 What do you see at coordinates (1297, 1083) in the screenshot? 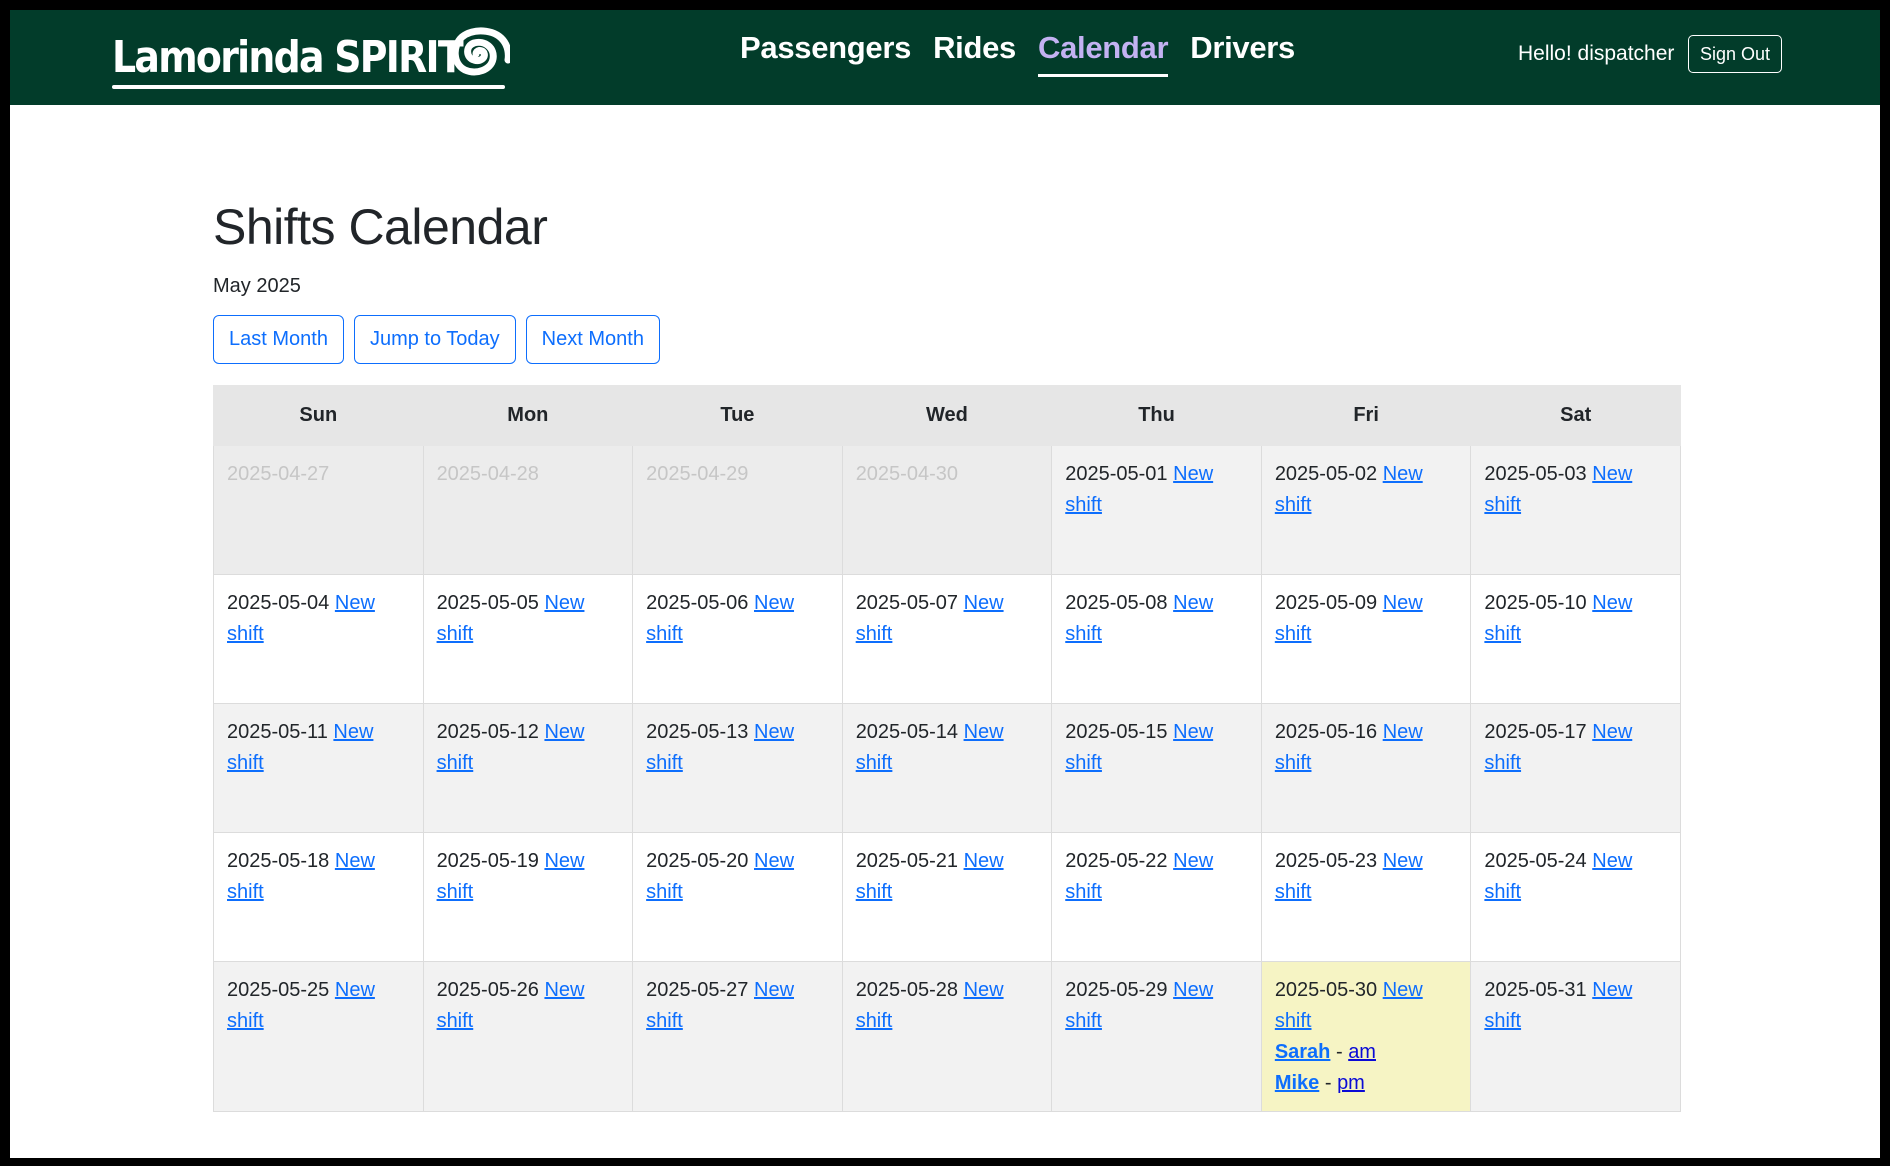
I see `shift-driver-link: Mike` at bounding box center [1297, 1083].